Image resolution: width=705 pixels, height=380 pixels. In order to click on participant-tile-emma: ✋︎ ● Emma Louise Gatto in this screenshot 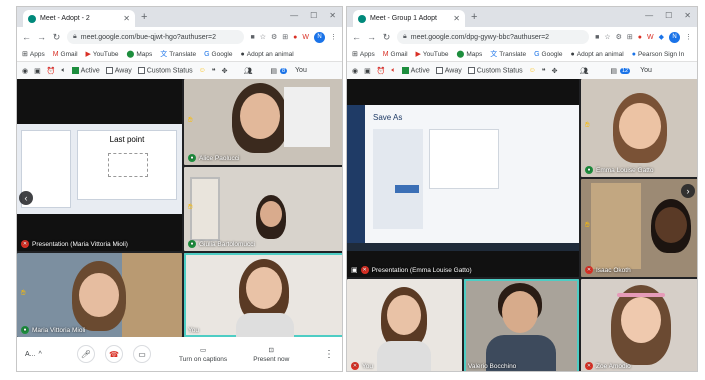, I will do `click(639, 128)`.